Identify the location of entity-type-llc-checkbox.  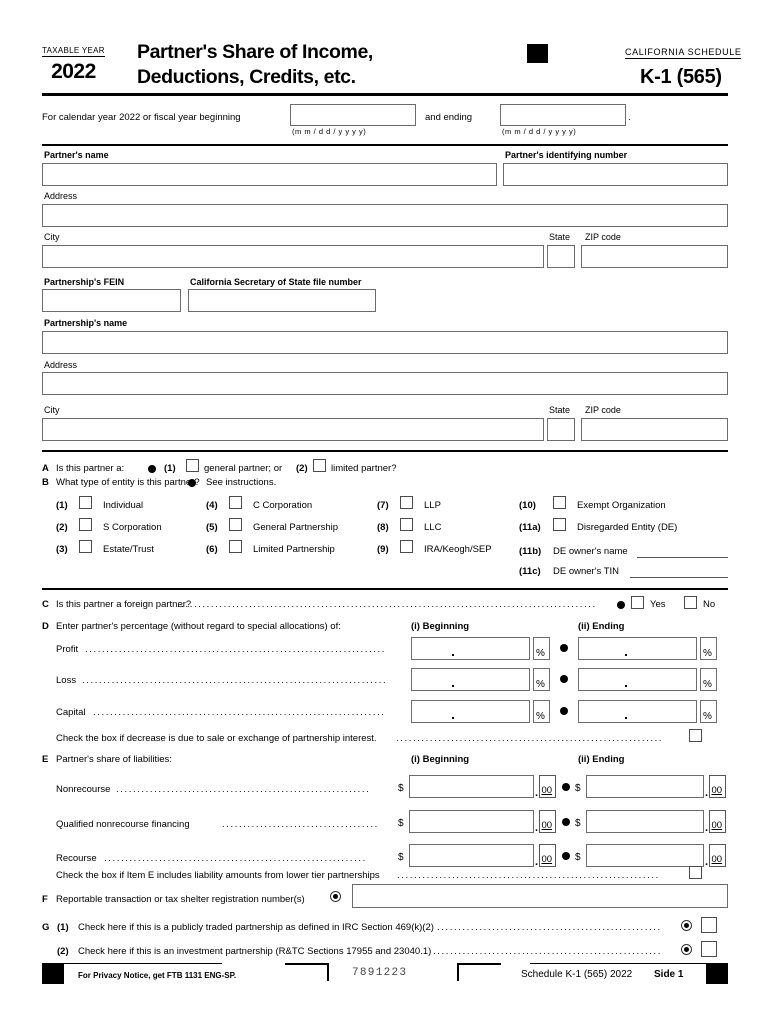
(406, 524).